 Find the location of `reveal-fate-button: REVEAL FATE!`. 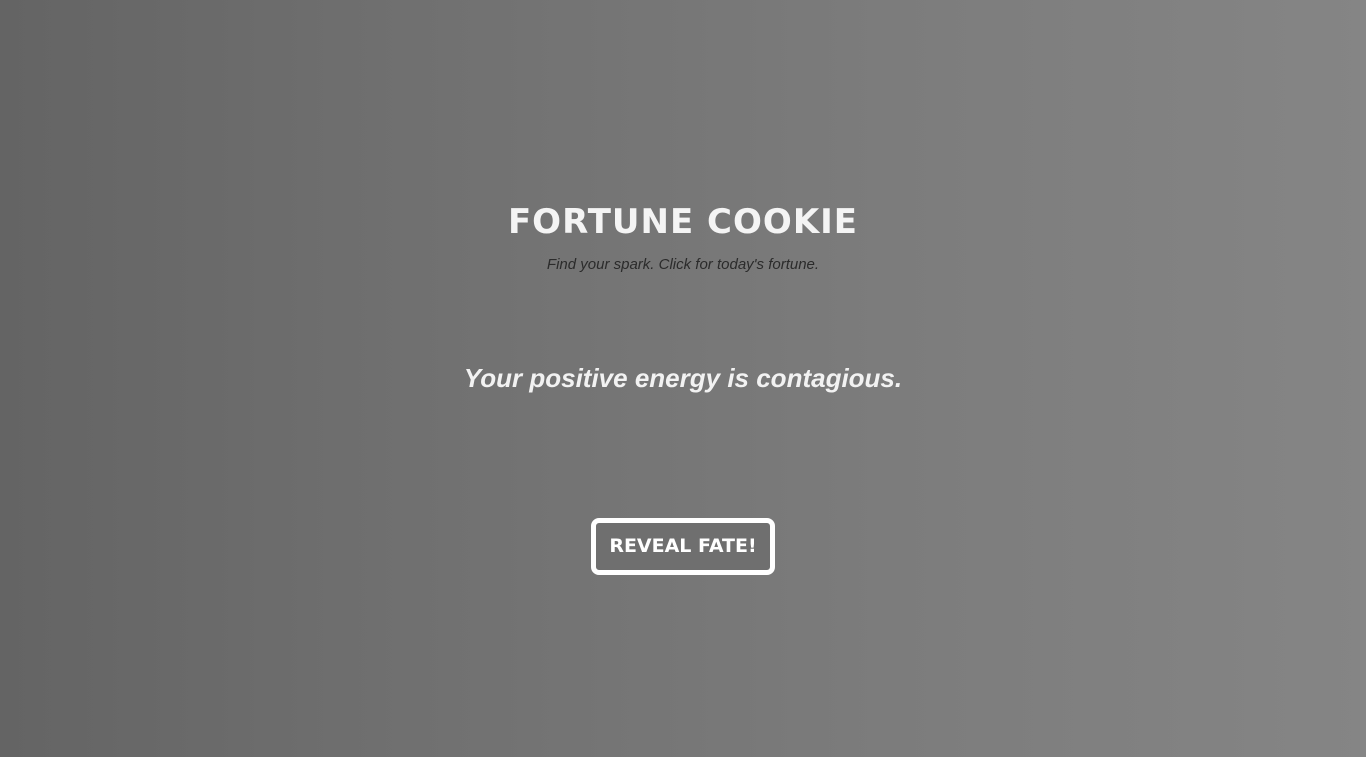

reveal-fate-button: REVEAL FATE! is located at coordinates (683, 546).